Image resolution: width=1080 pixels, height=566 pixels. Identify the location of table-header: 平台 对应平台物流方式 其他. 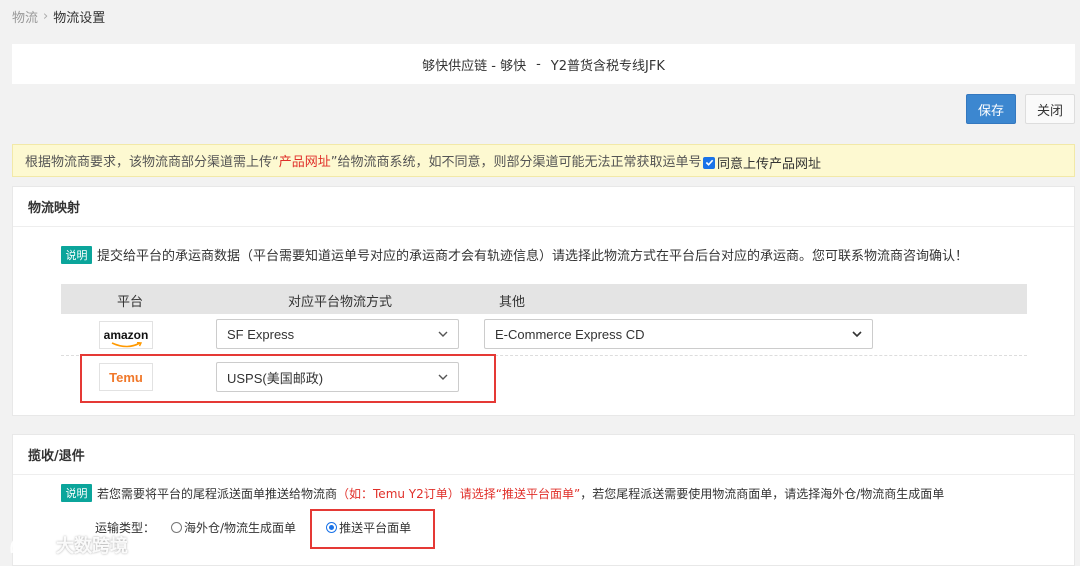
(544, 299).